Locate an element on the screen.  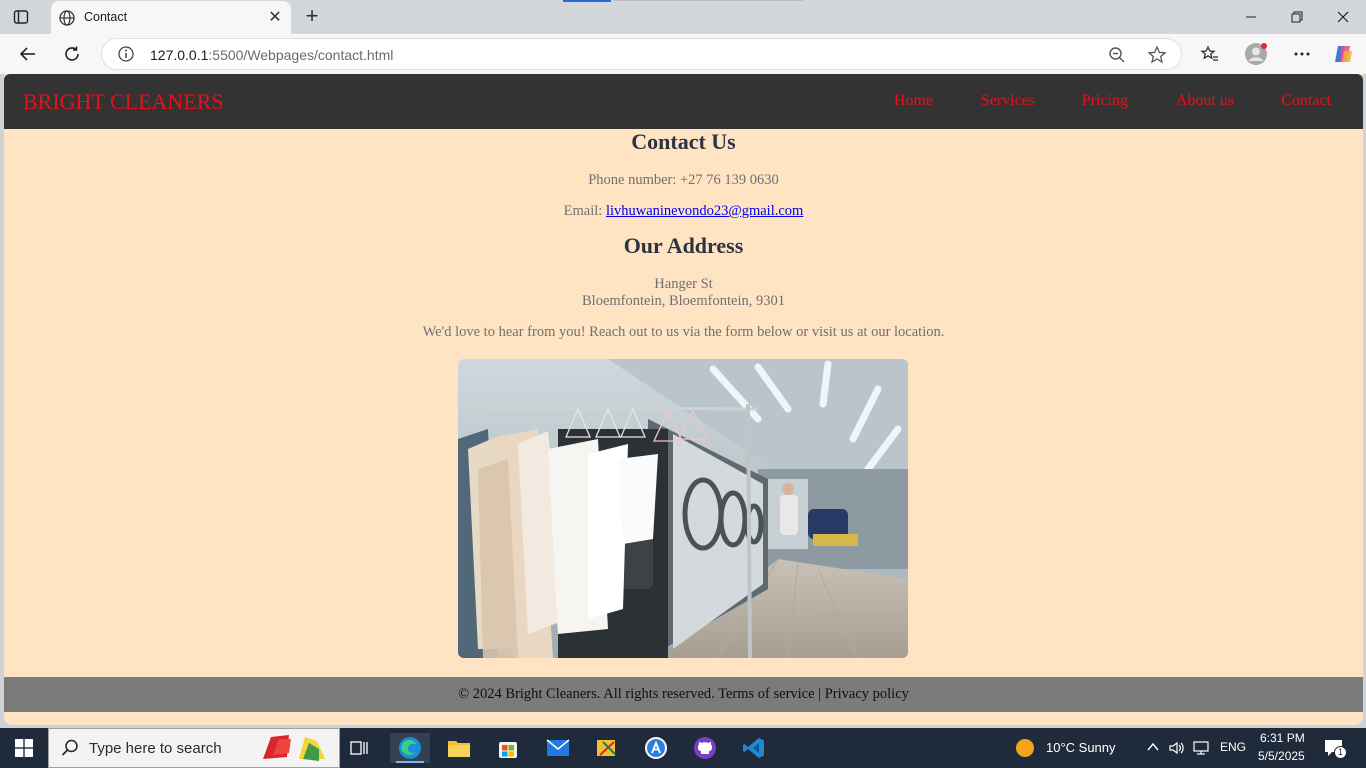
zoom-out-icon is located at coordinates (1117, 55).